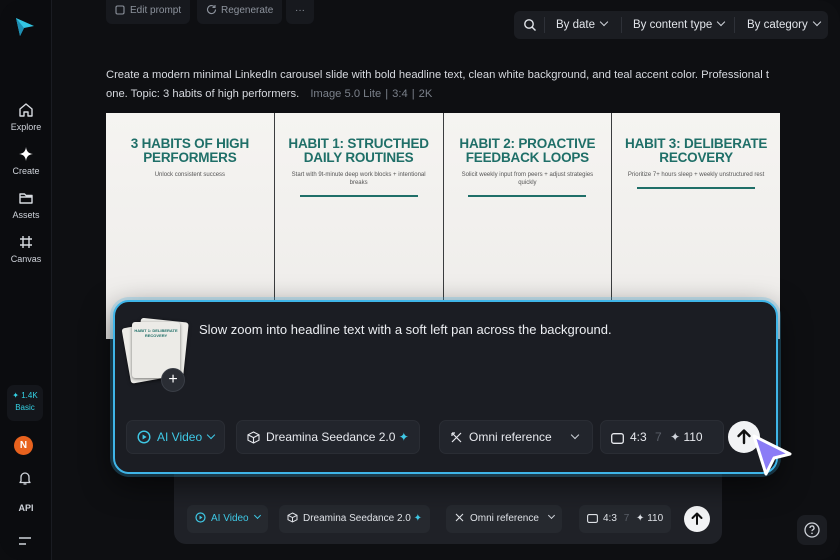 The image size is (840, 560). What do you see at coordinates (173, 380) in the screenshot?
I see `add-reference-button: +` at bounding box center [173, 380].